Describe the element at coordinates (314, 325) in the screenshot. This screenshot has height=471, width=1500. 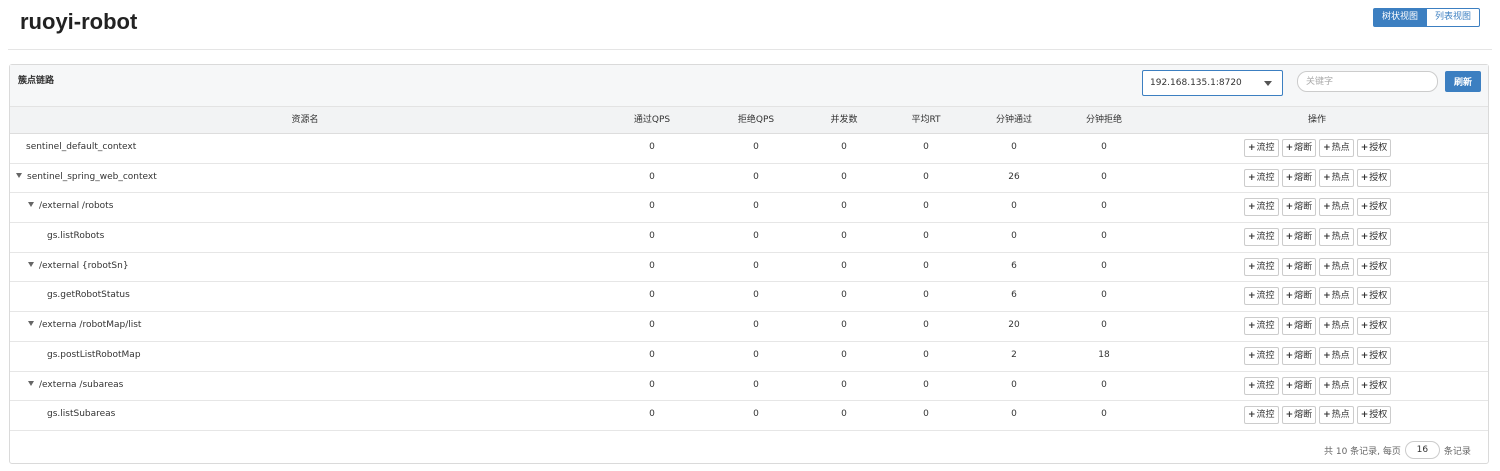
I see `cell-resource-name: /externa /robotMap/list` at that location.